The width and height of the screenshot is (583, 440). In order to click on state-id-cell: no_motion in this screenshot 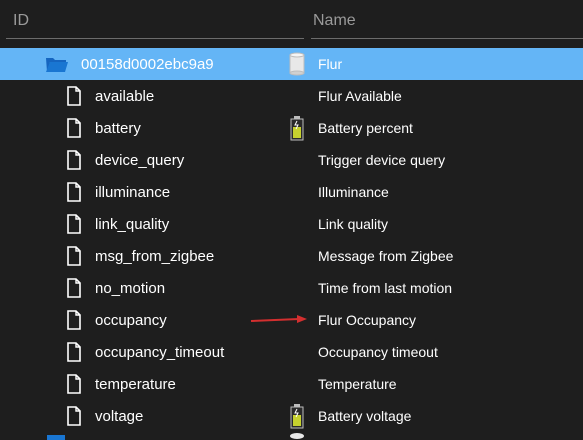, I will do `click(116, 288)`.